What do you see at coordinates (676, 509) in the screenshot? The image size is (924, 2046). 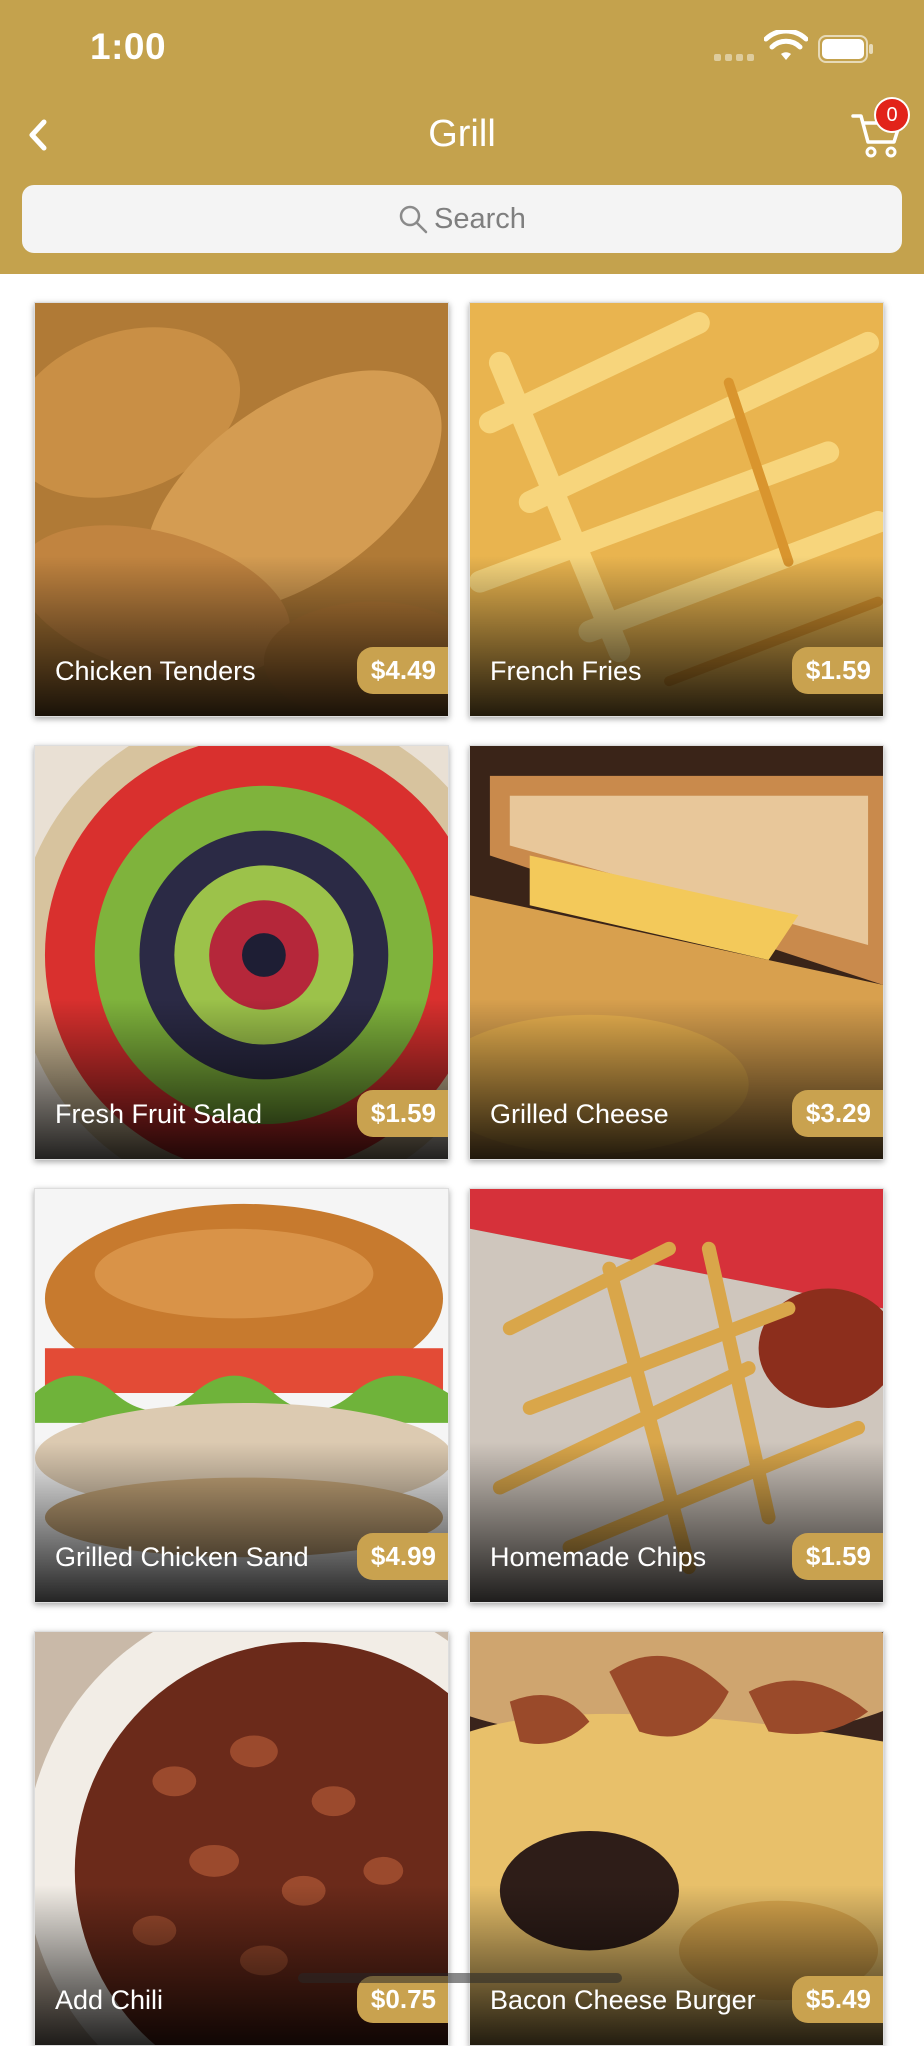 I see `menu-item-card: French Fries $1.59` at bounding box center [676, 509].